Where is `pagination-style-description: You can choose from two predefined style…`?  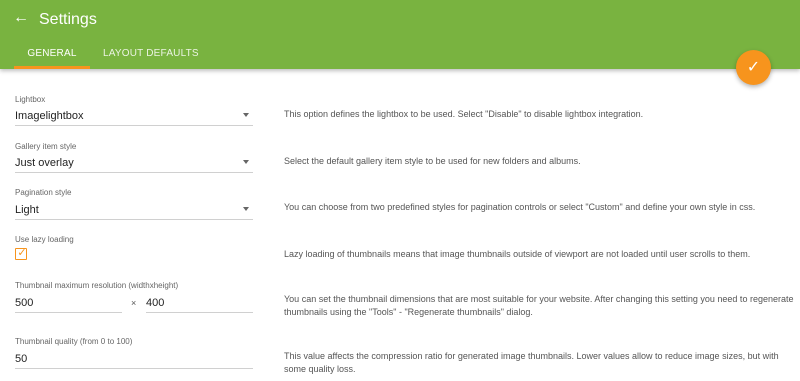 pagination-style-description: You can choose from two predefined style… is located at coordinates (520, 207).